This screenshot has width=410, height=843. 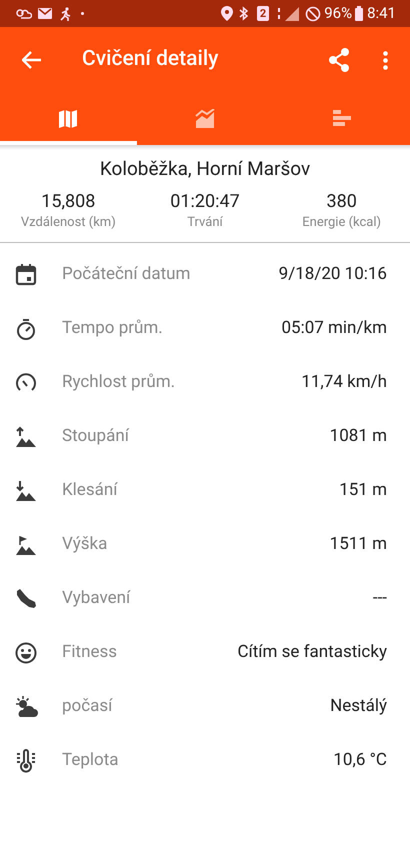 What do you see at coordinates (204, 119) in the screenshot?
I see `area-chart-icon` at bounding box center [204, 119].